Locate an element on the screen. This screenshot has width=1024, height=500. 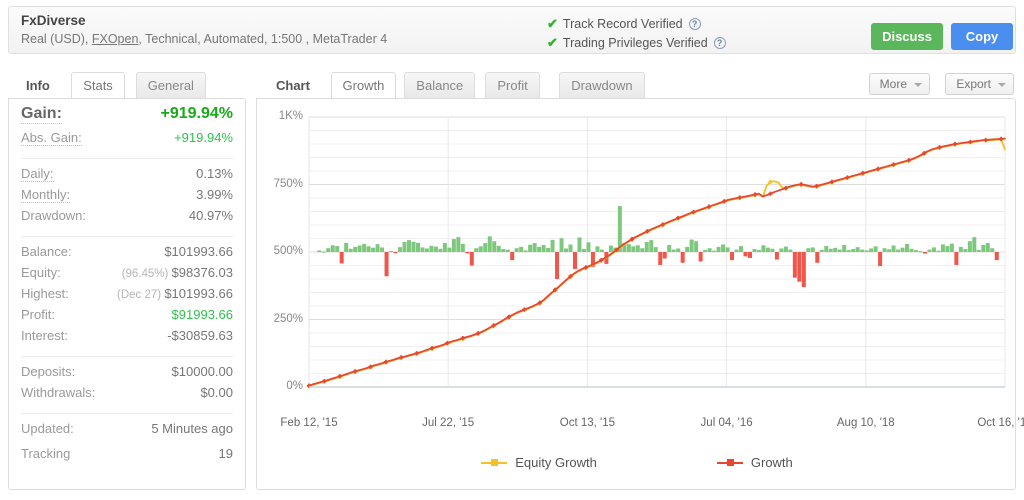
stat-row: Abs. Gain: +919.94% is located at coordinates (127, 140).